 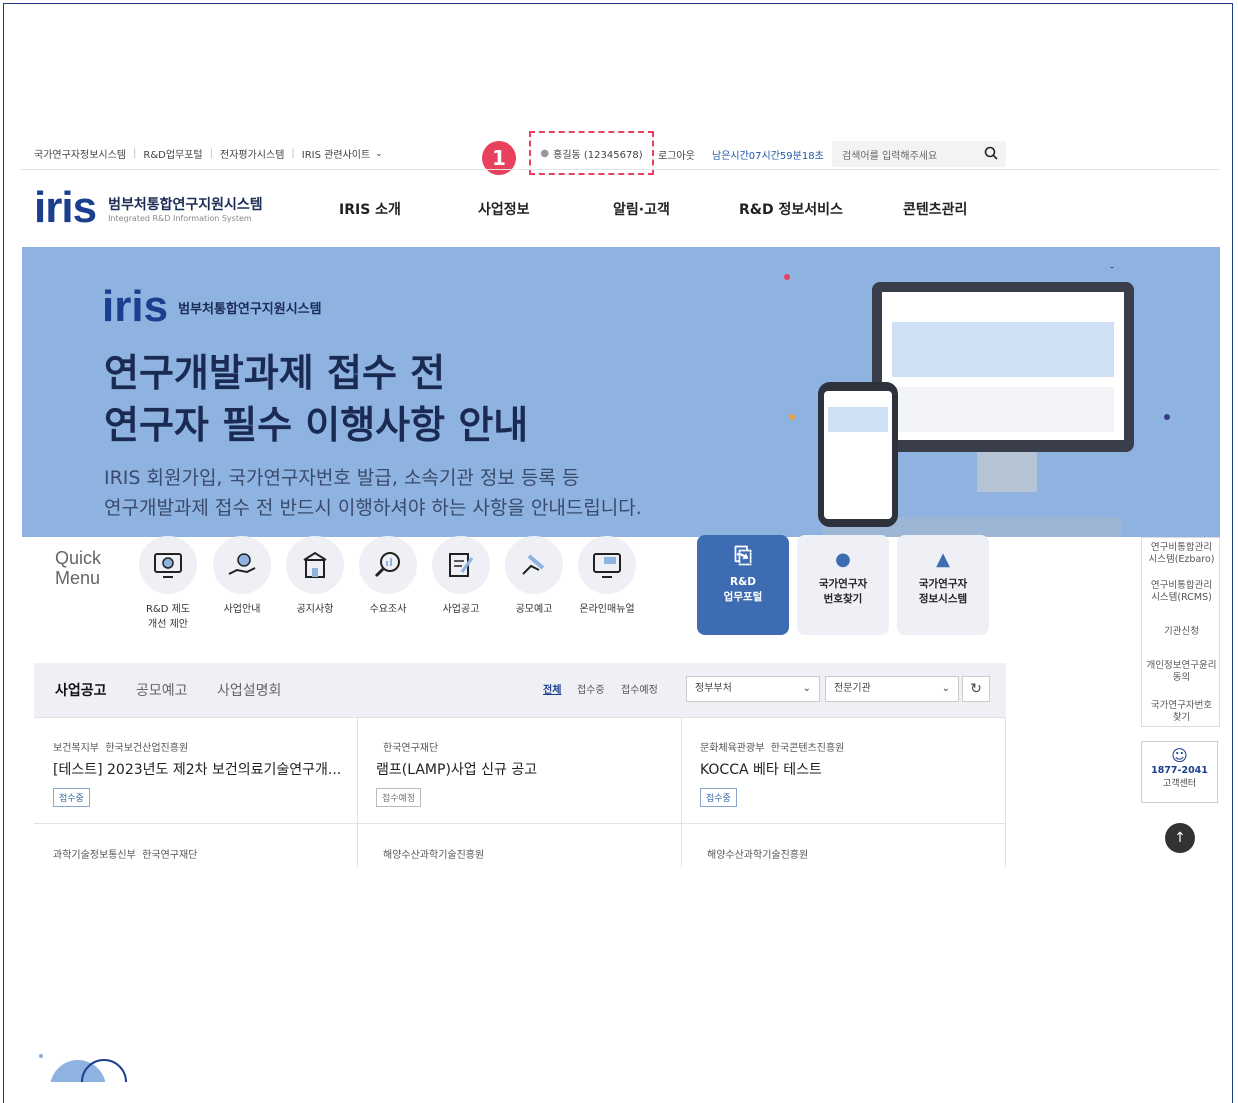 I want to click on monitor-chat-icon, so click(x=607, y=565).